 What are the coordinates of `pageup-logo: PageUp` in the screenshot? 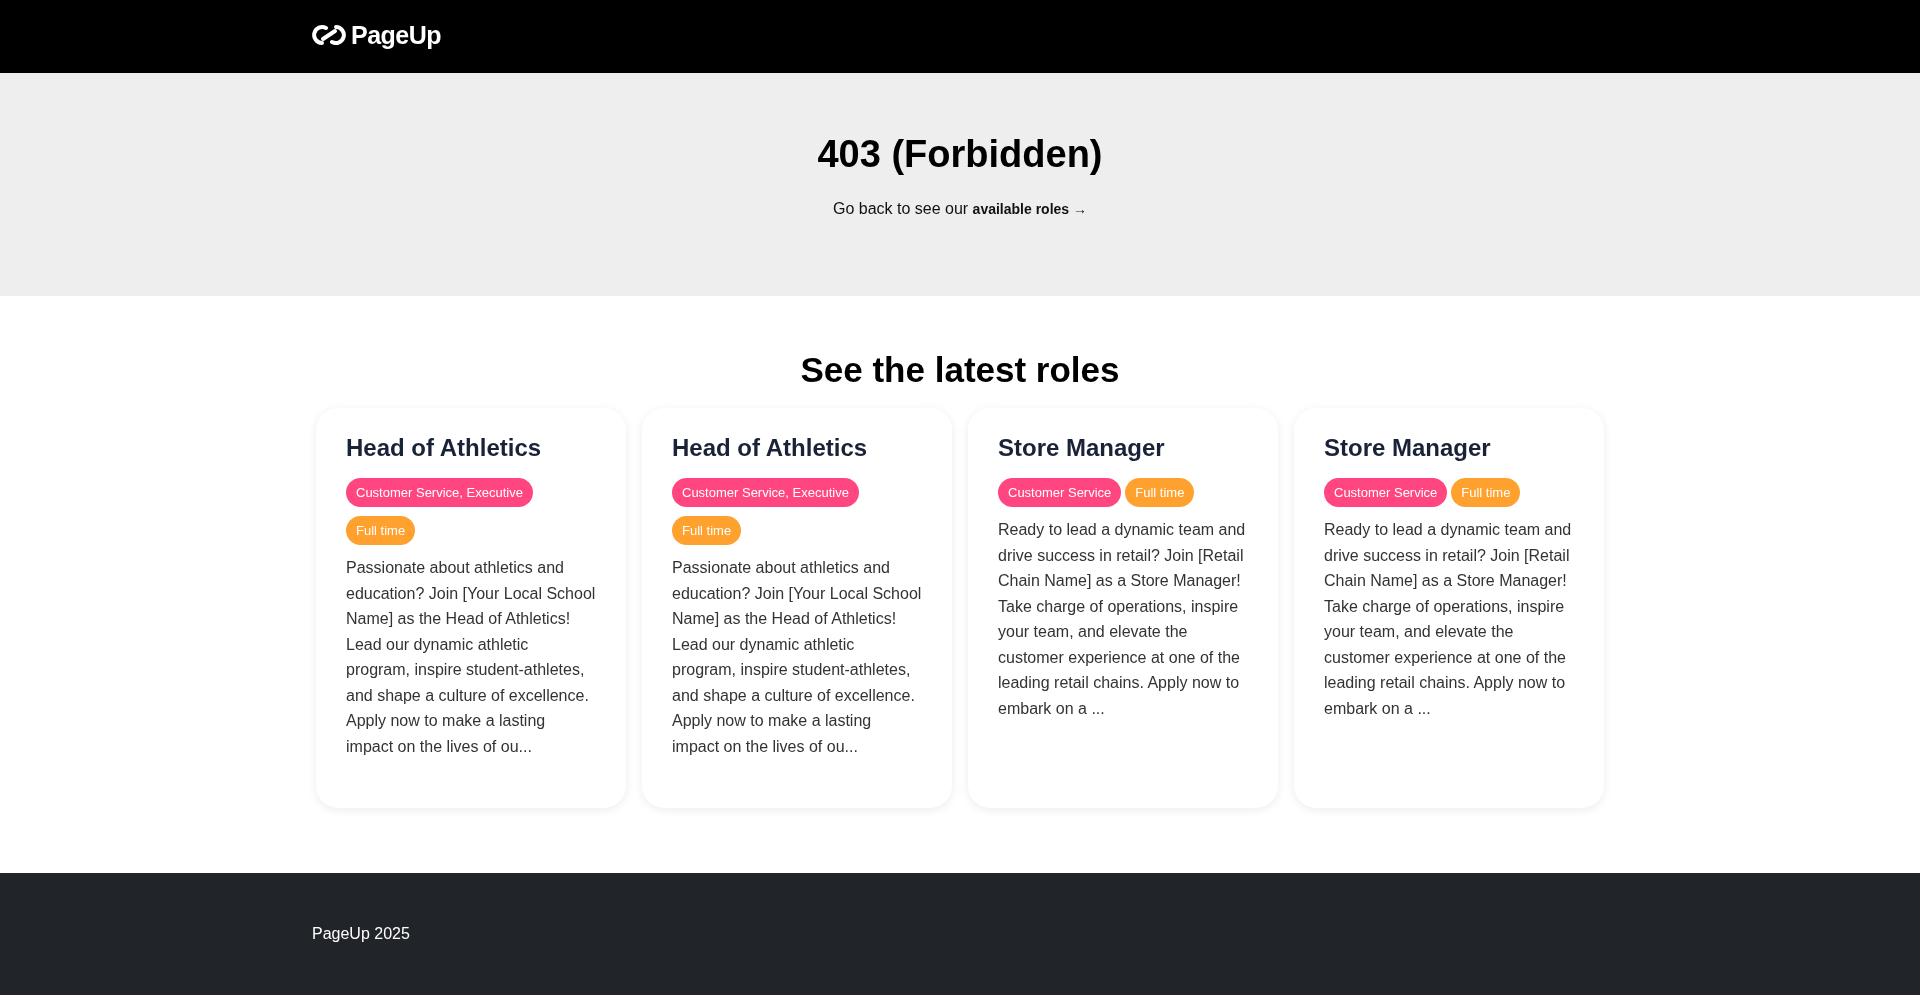 It's located at (377, 35).